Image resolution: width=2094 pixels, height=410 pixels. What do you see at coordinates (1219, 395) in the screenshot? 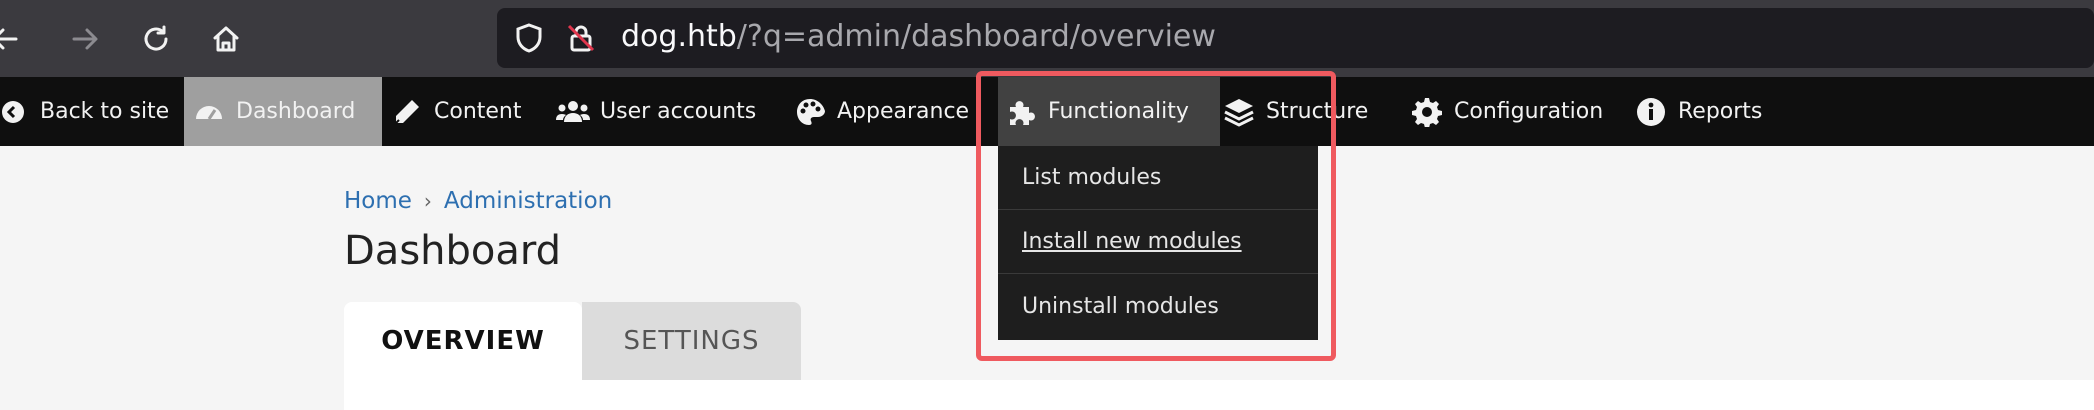
I see `content-panel` at bounding box center [1219, 395].